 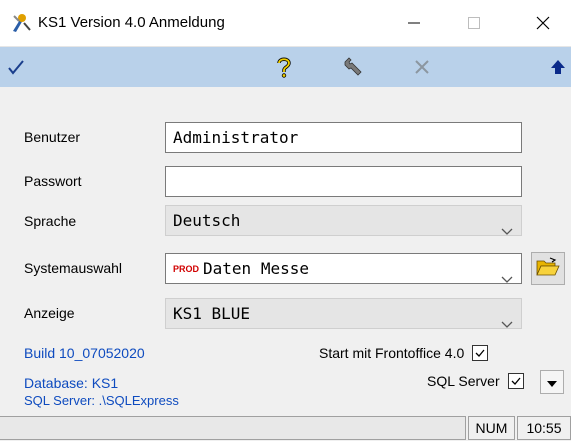 What do you see at coordinates (343, 313) in the screenshot?
I see `display-select: KS1 BLUE` at bounding box center [343, 313].